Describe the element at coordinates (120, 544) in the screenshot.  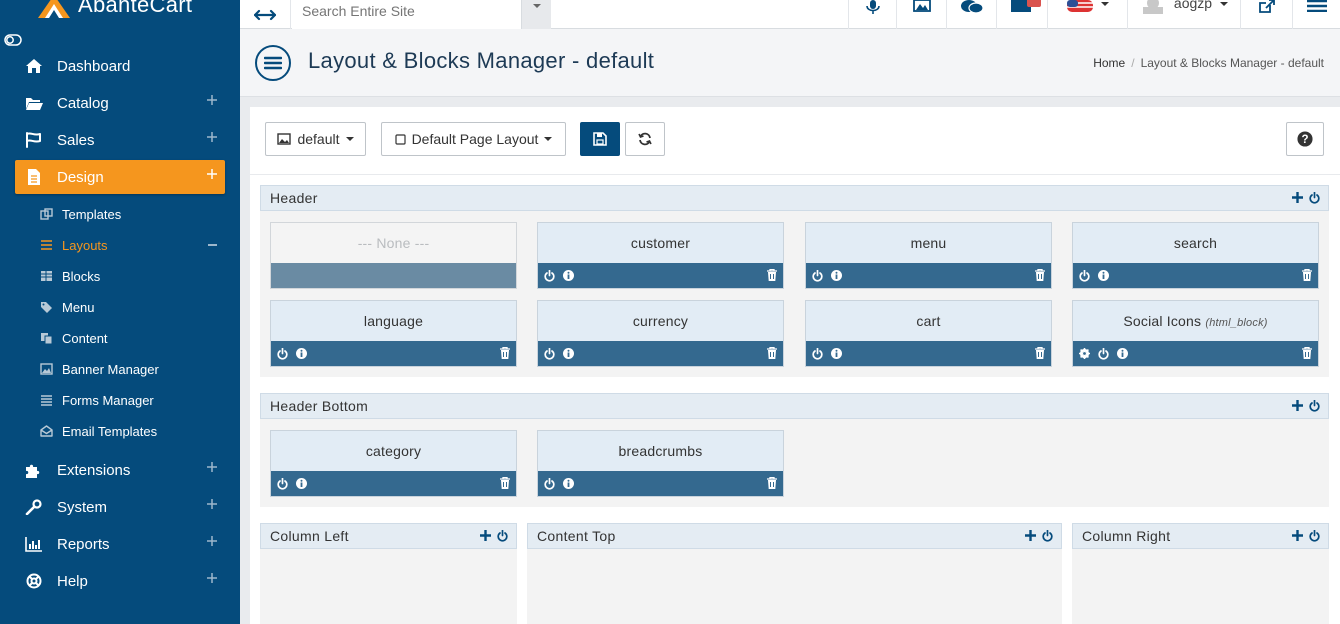
I see `sidebar-item-reports: Reports` at that location.